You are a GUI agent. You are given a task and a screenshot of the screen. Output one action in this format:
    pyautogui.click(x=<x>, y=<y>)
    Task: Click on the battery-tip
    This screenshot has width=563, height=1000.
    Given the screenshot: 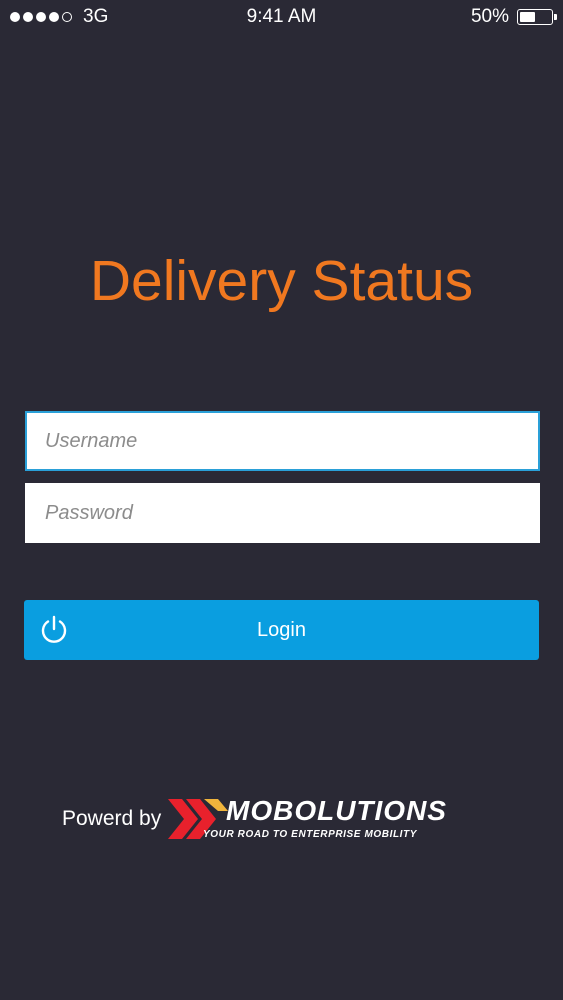 What is the action you would take?
    pyautogui.click(x=555, y=17)
    